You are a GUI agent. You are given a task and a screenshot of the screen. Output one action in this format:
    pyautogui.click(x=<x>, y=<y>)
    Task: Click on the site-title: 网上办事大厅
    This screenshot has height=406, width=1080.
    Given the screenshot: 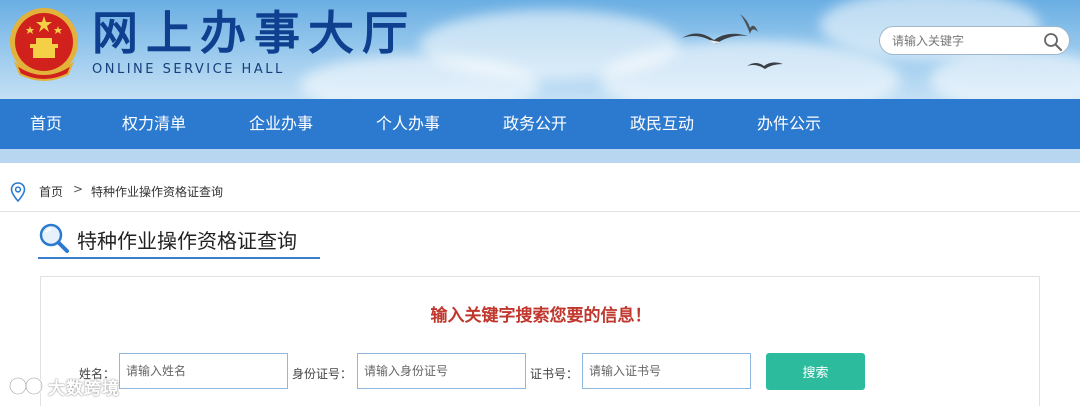 What is the action you would take?
    pyautogui.click(x=254, y=33)
    